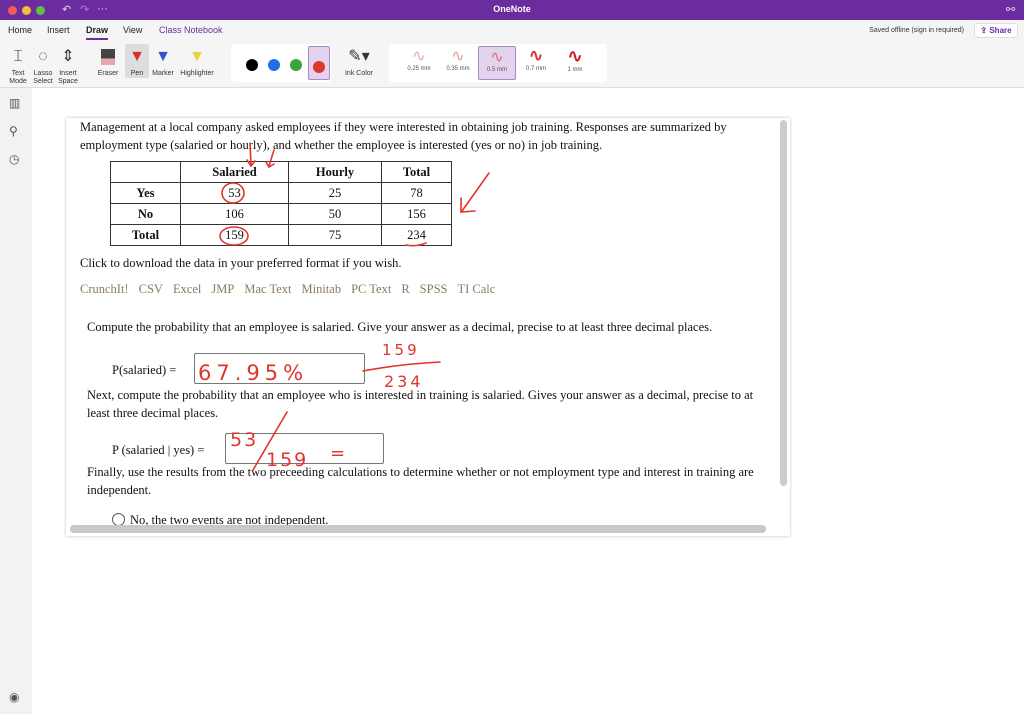 Image resolution: width=1024 pixels, height=714 pixels. Describe the element at coordinates (405, 289) in the screenshot. I see `link-r: R` at that location.